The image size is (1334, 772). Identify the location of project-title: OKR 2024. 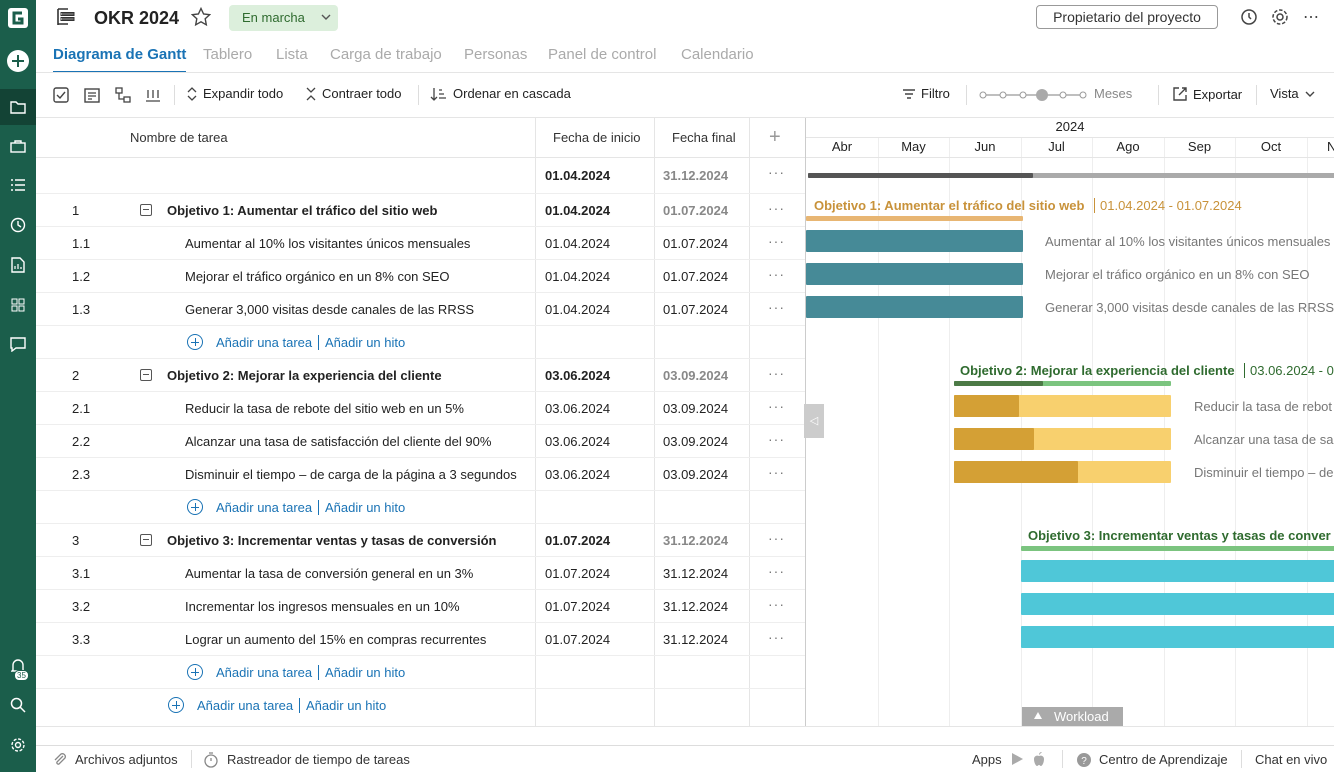
(136, 18).